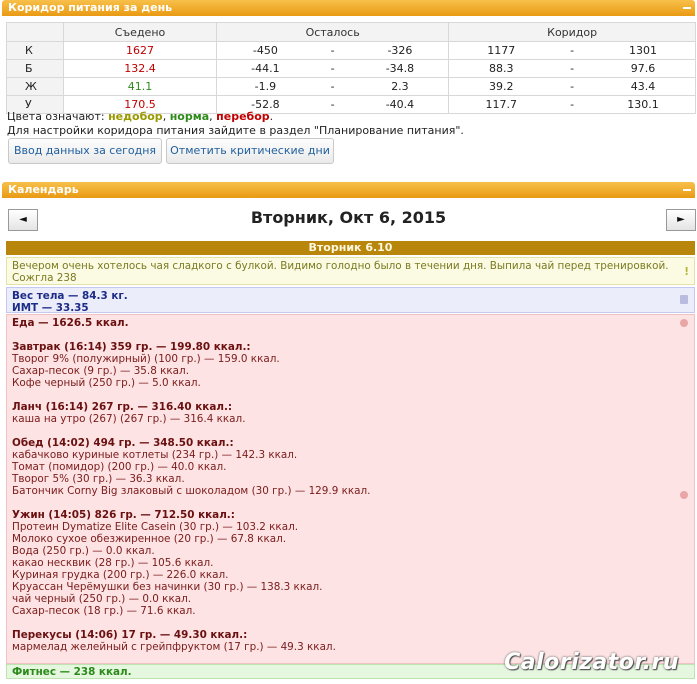 This screenshot has width=697, height=684. I want to click on meal-title: Завтрак (16:14) 359 гр. — 199.80 ккал.:, so click(131, 347).